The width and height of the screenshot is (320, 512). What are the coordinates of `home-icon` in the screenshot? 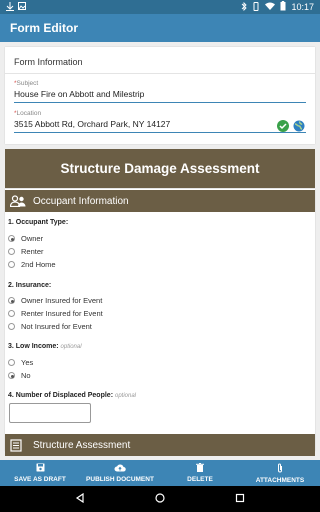 It's located at (160, 499).